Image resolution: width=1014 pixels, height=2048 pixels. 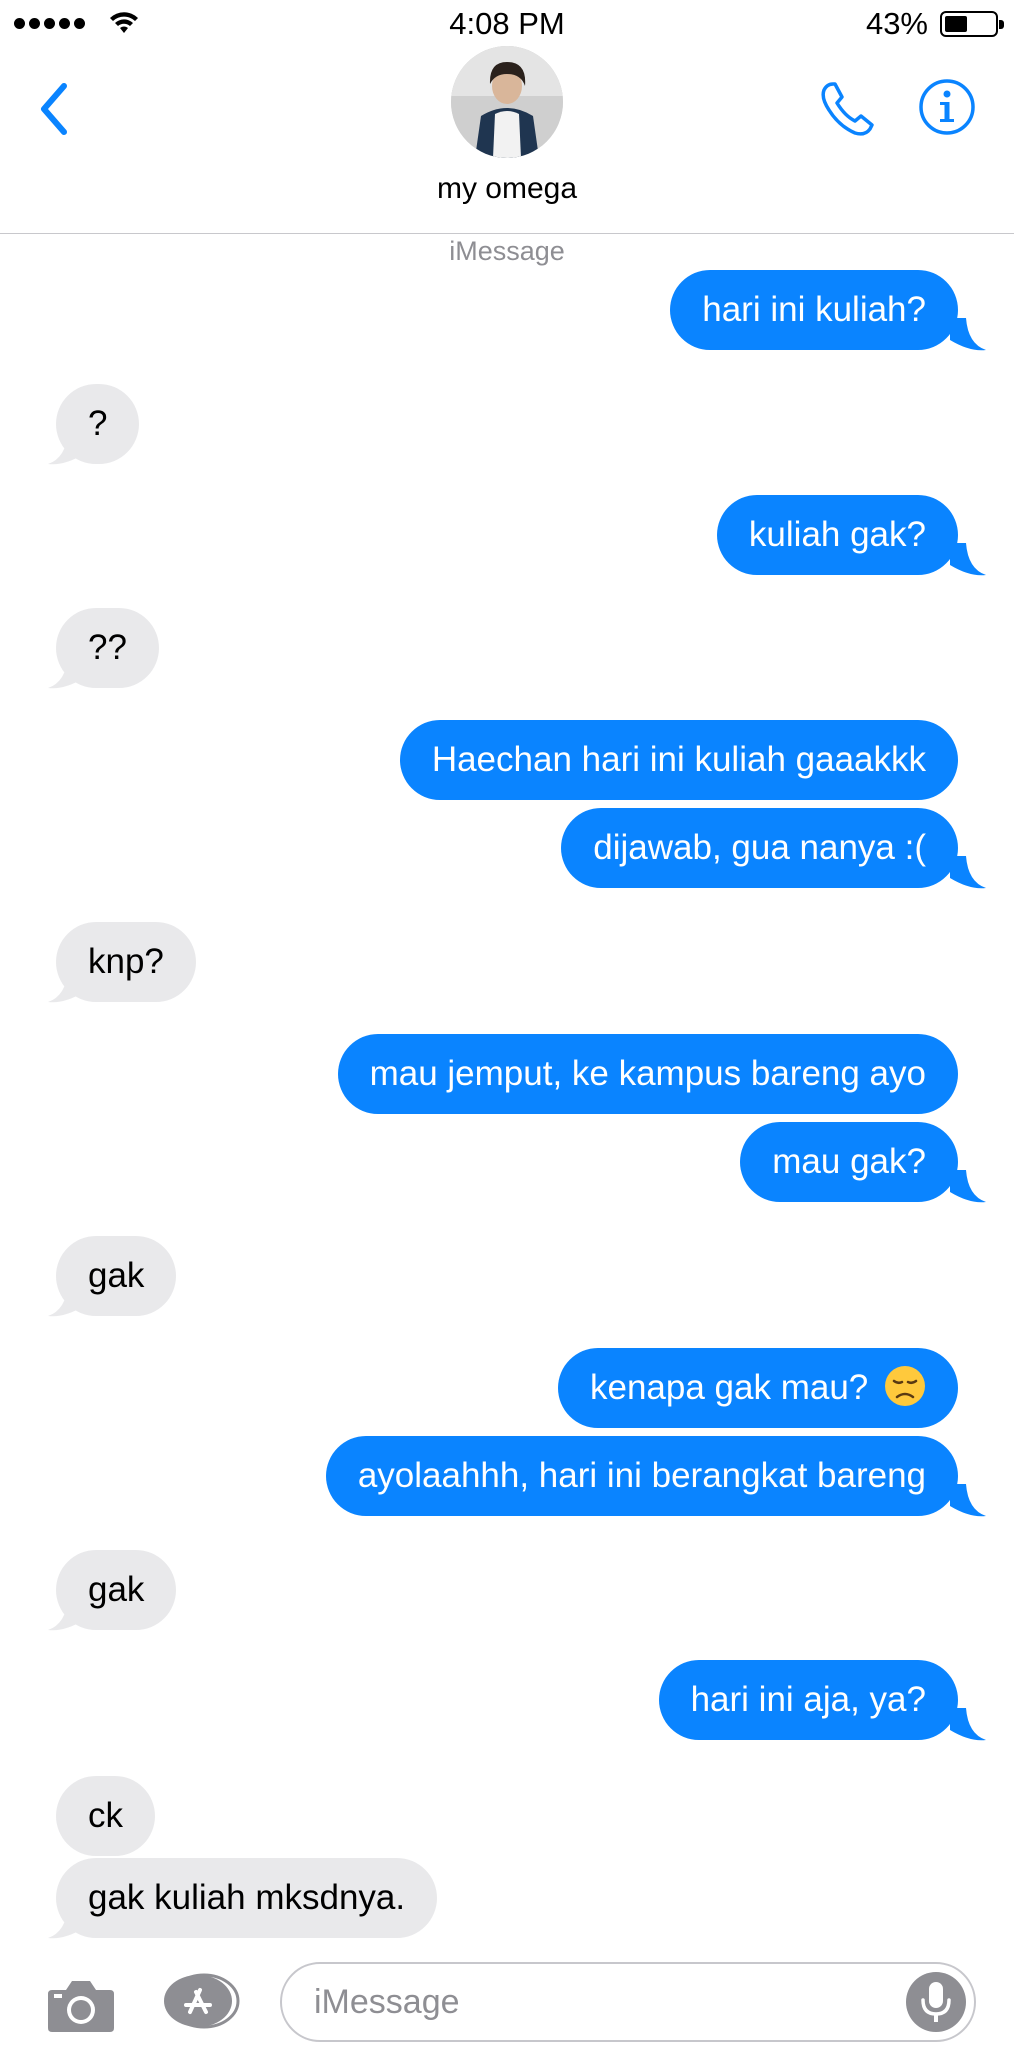 I want to click on incoming-message: ck, so click(x=105, y=1816).